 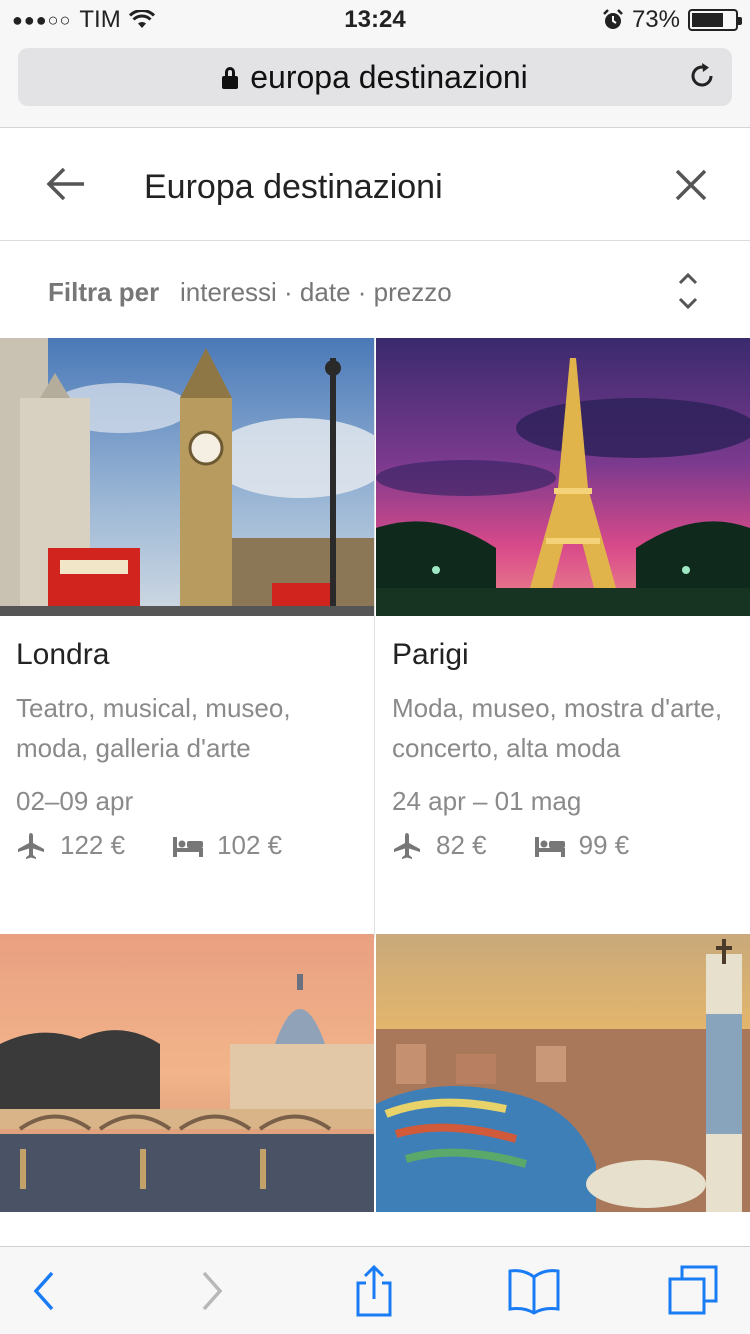 What do you see at coordinates (187, 1073) in the screenshot?
I see `destination-image-rome` at bounding box center [187, 1073].